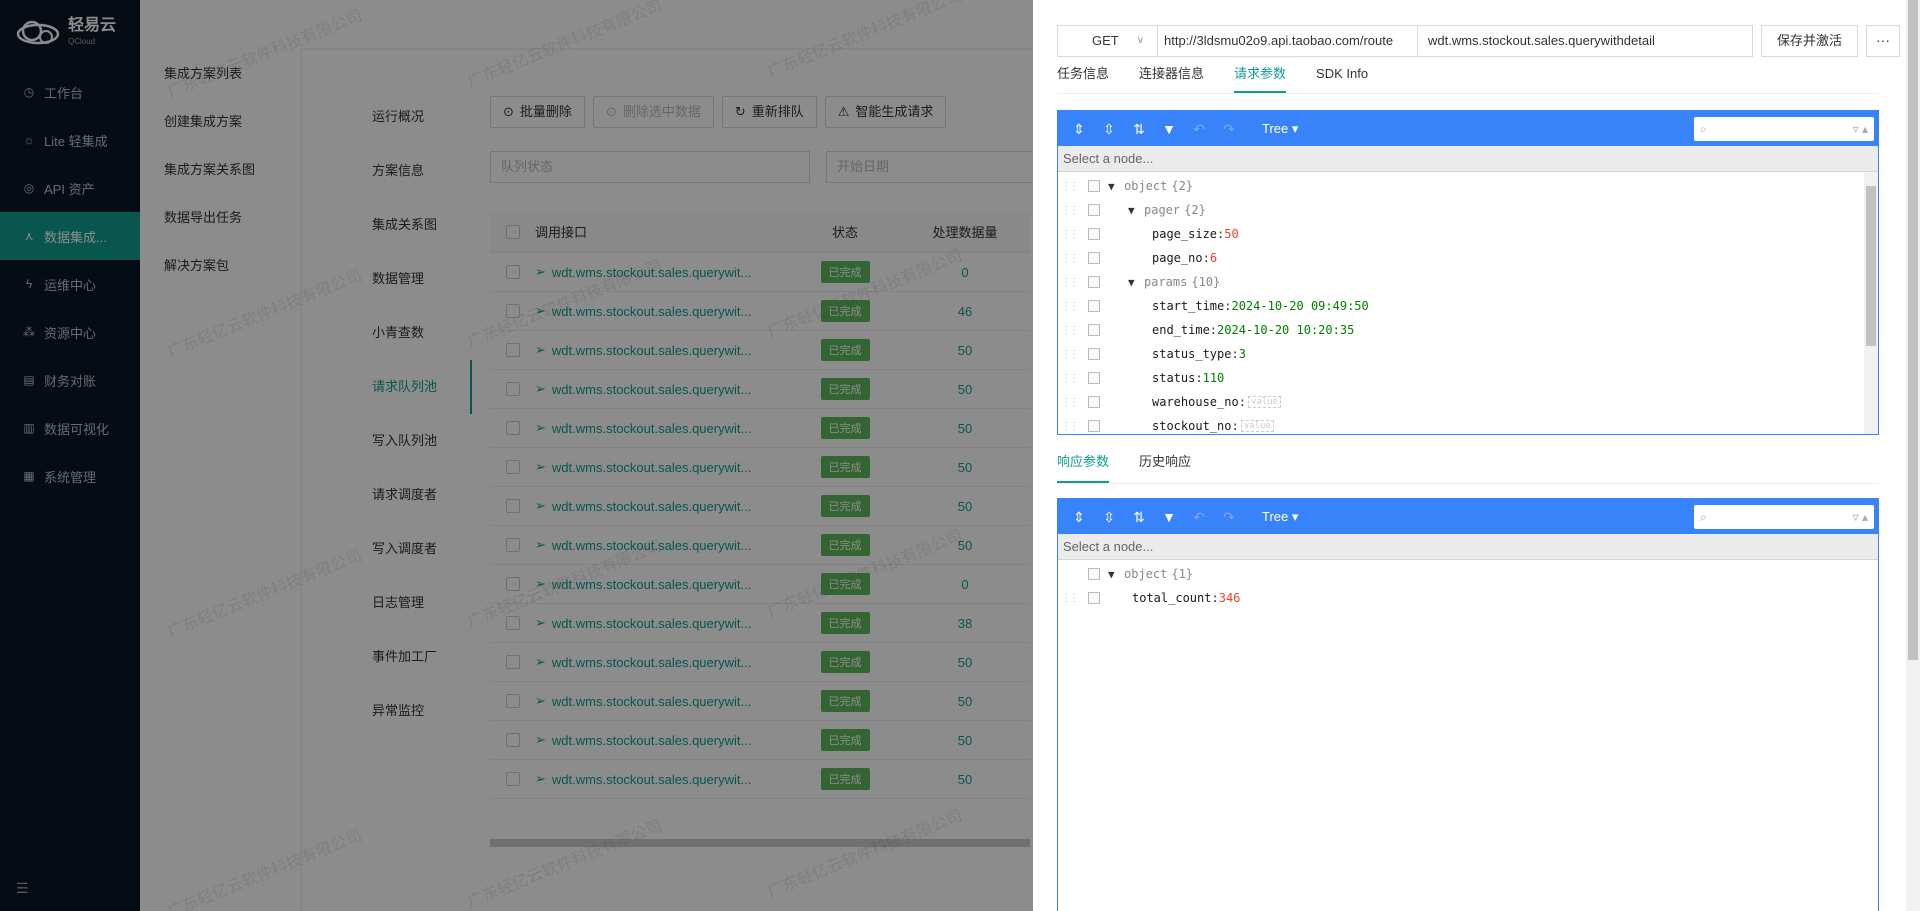 This screenshot has width=1920, height=911. Describe the element at coordinates (1171, 78) in the screenshot. I see `tab-1: 连接器信息` at that location.